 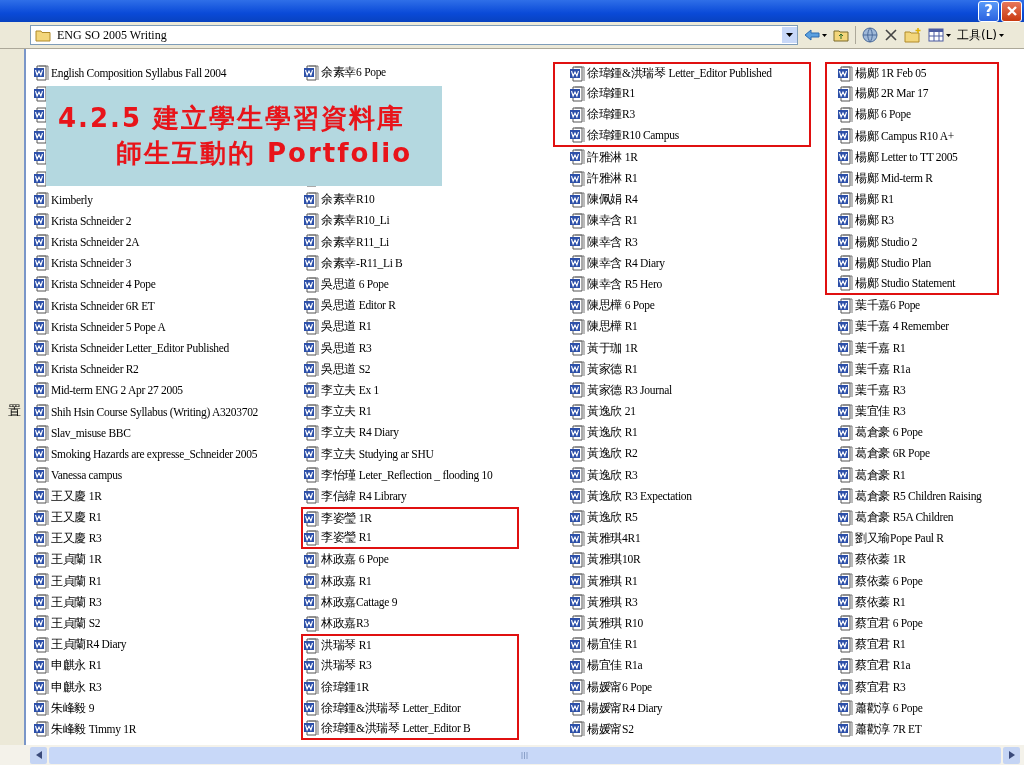 What do you see at coordinates (682, 645) in the screenshot?
I see `file-item: 楊宜佳 R1` at bounding box center [682, 645].